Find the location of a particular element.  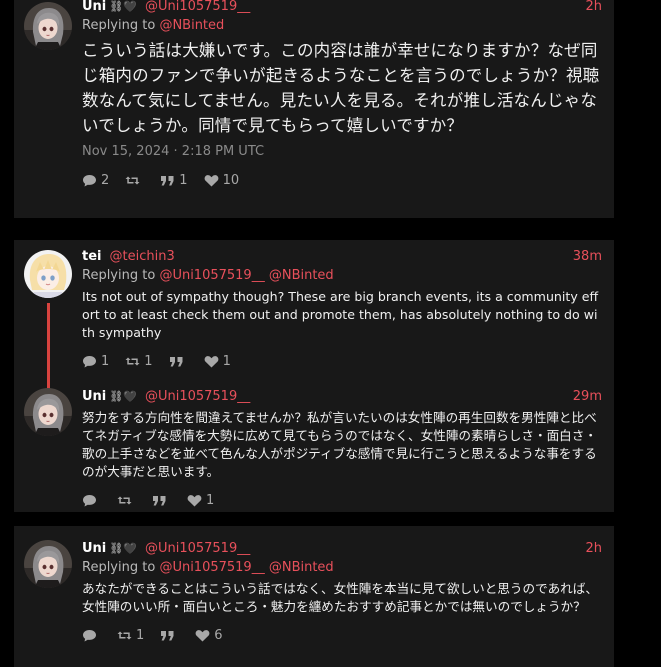

quote-action: 1 is located at coordinates (174, 180).